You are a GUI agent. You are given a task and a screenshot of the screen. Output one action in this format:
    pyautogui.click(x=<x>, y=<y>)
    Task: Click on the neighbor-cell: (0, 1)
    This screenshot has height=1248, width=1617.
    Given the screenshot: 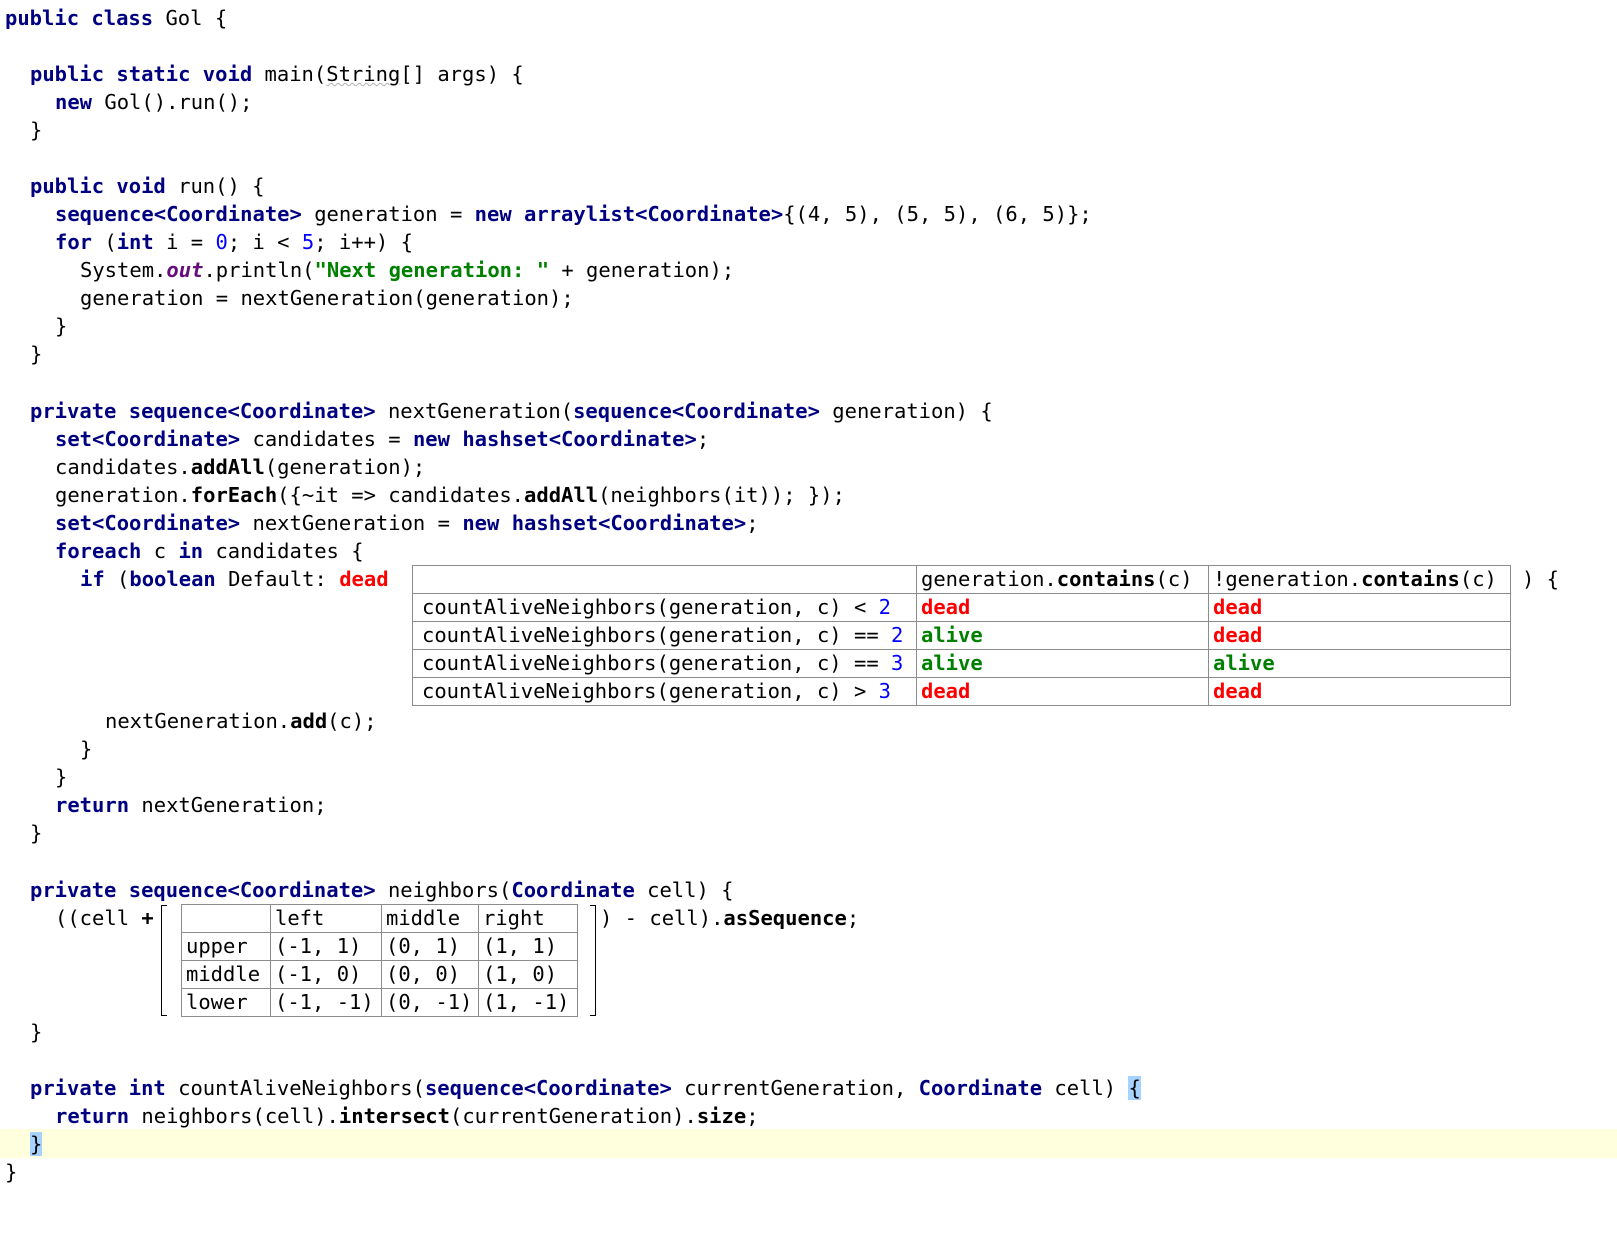 What is the action you would take?
    pyautogui.click(x=430, y=946)
    